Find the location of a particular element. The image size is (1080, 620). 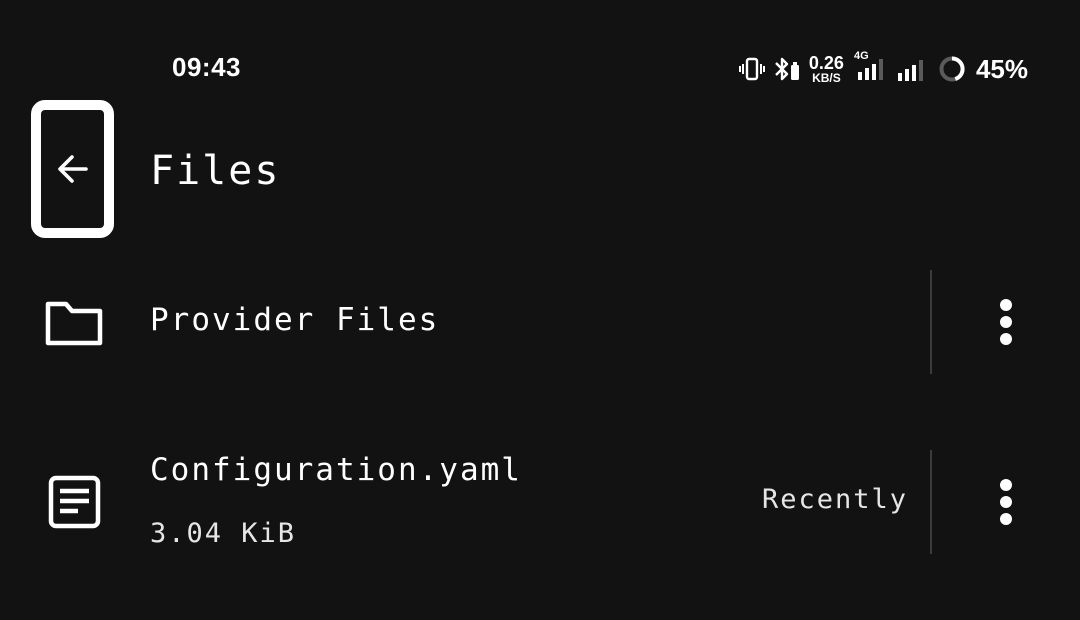

network-speed-value: 0.26 is located at coordinates (826, 63).